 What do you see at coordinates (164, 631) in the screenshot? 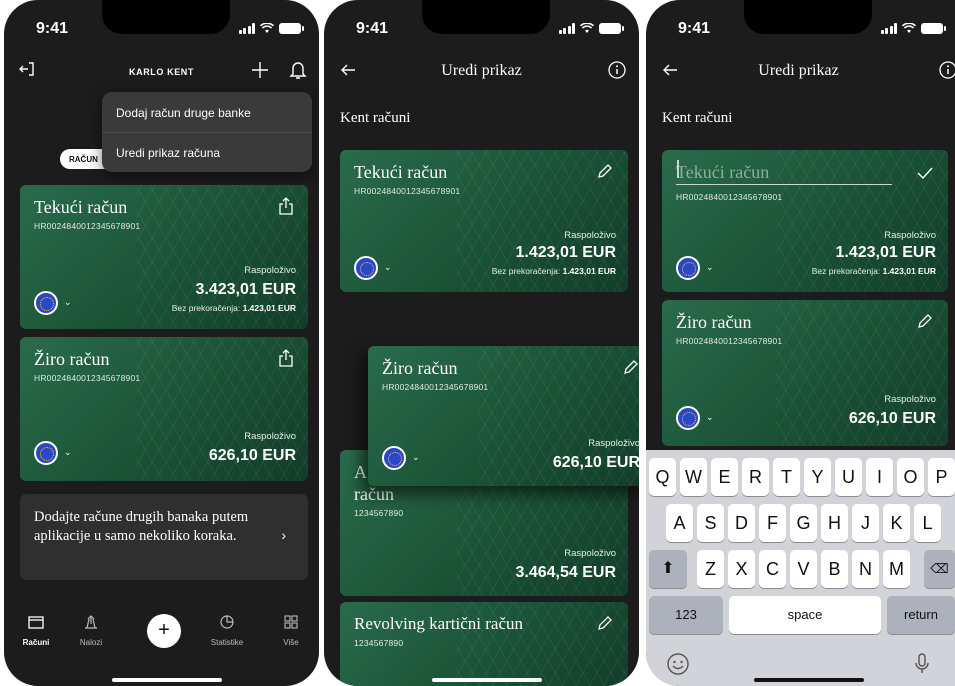
I see `add-button: +` at bounding box center [164, 631].